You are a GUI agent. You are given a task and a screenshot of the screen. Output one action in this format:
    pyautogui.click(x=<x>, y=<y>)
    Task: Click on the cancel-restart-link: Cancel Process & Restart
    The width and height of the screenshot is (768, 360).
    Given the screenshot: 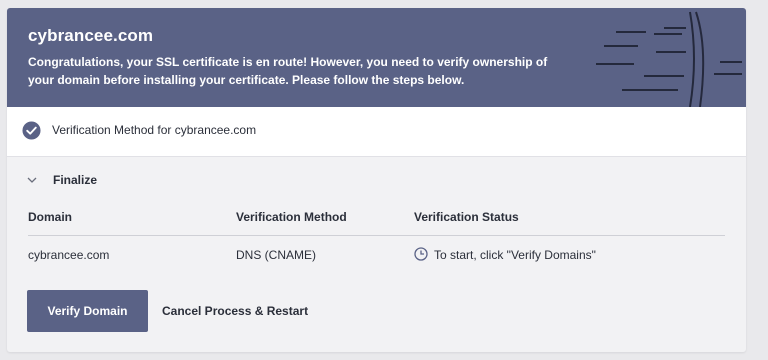 What is the action you would take?
    pyautogui.click(x=235, y=311)
    